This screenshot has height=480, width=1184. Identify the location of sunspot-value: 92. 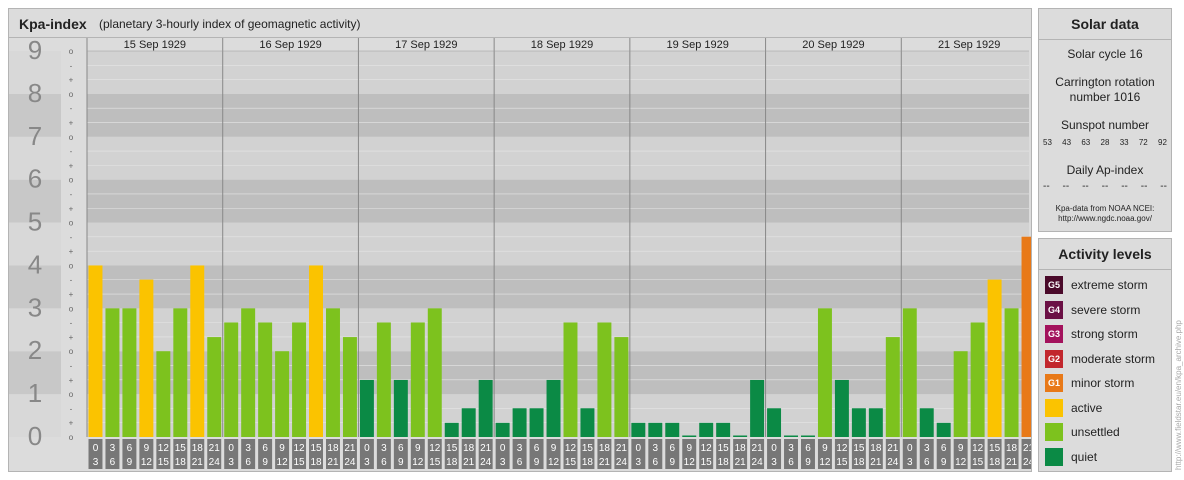
(1162, 142).